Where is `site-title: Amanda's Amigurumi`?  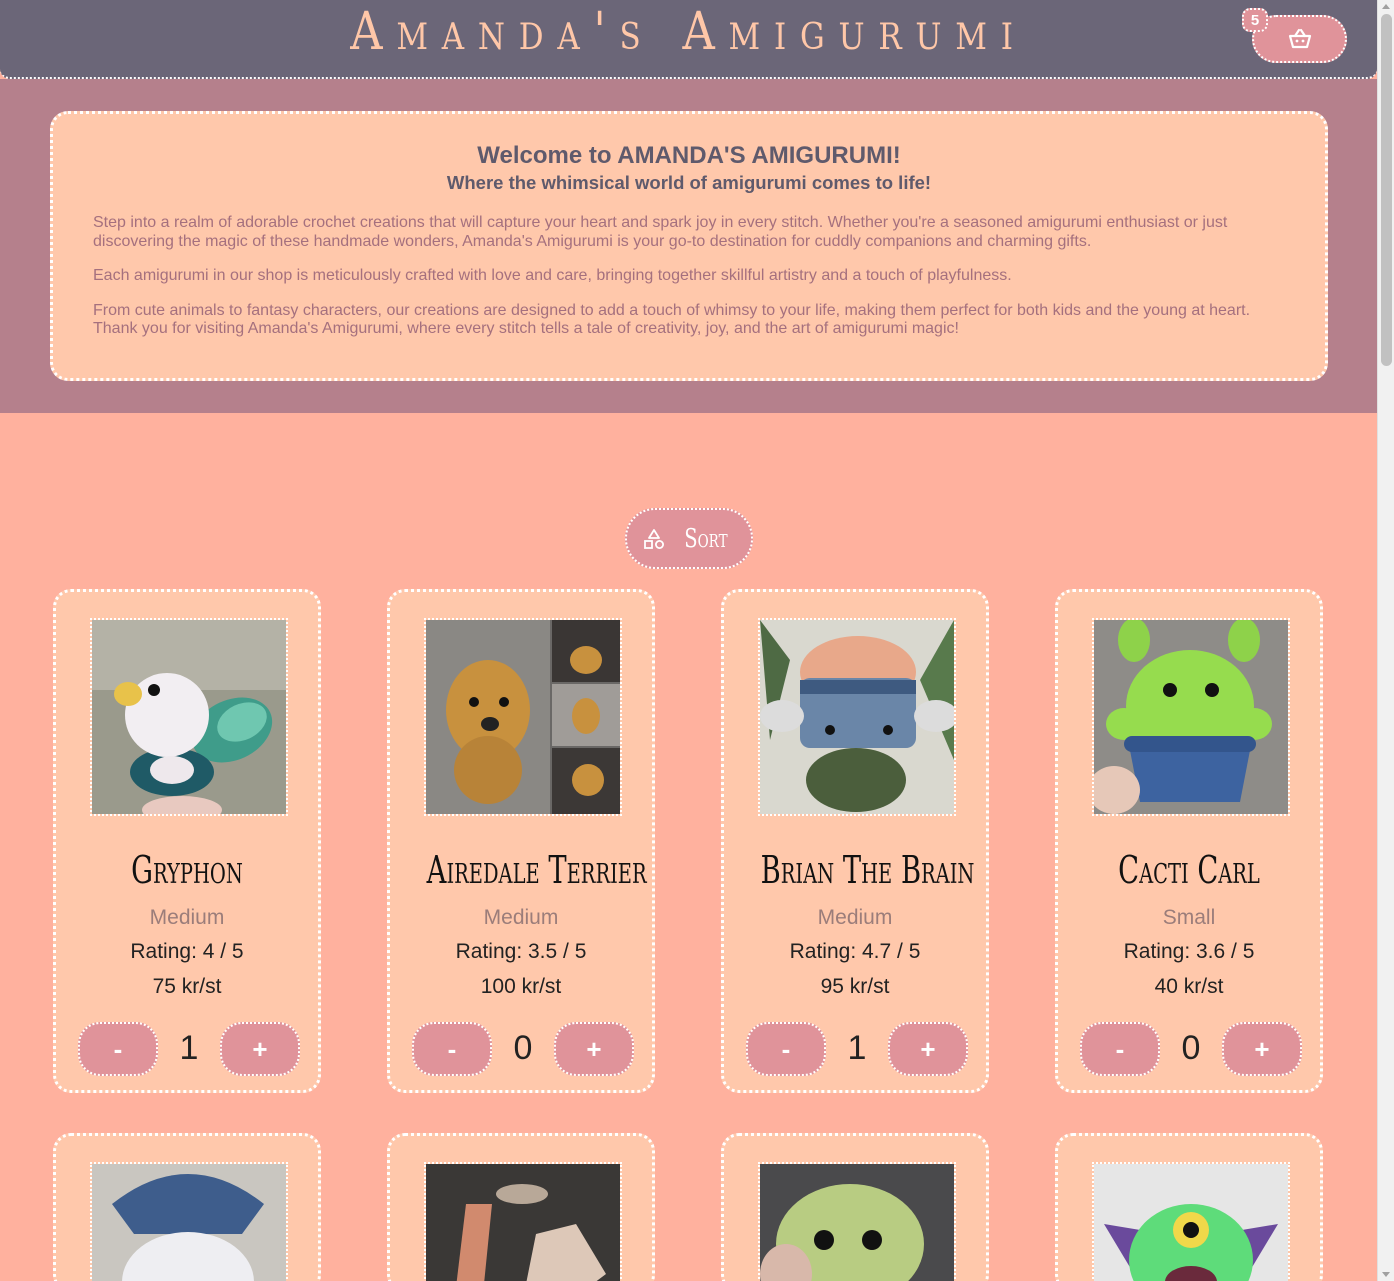
site-title: Amanda's Amigurumi is located at coordinates (688, 32).